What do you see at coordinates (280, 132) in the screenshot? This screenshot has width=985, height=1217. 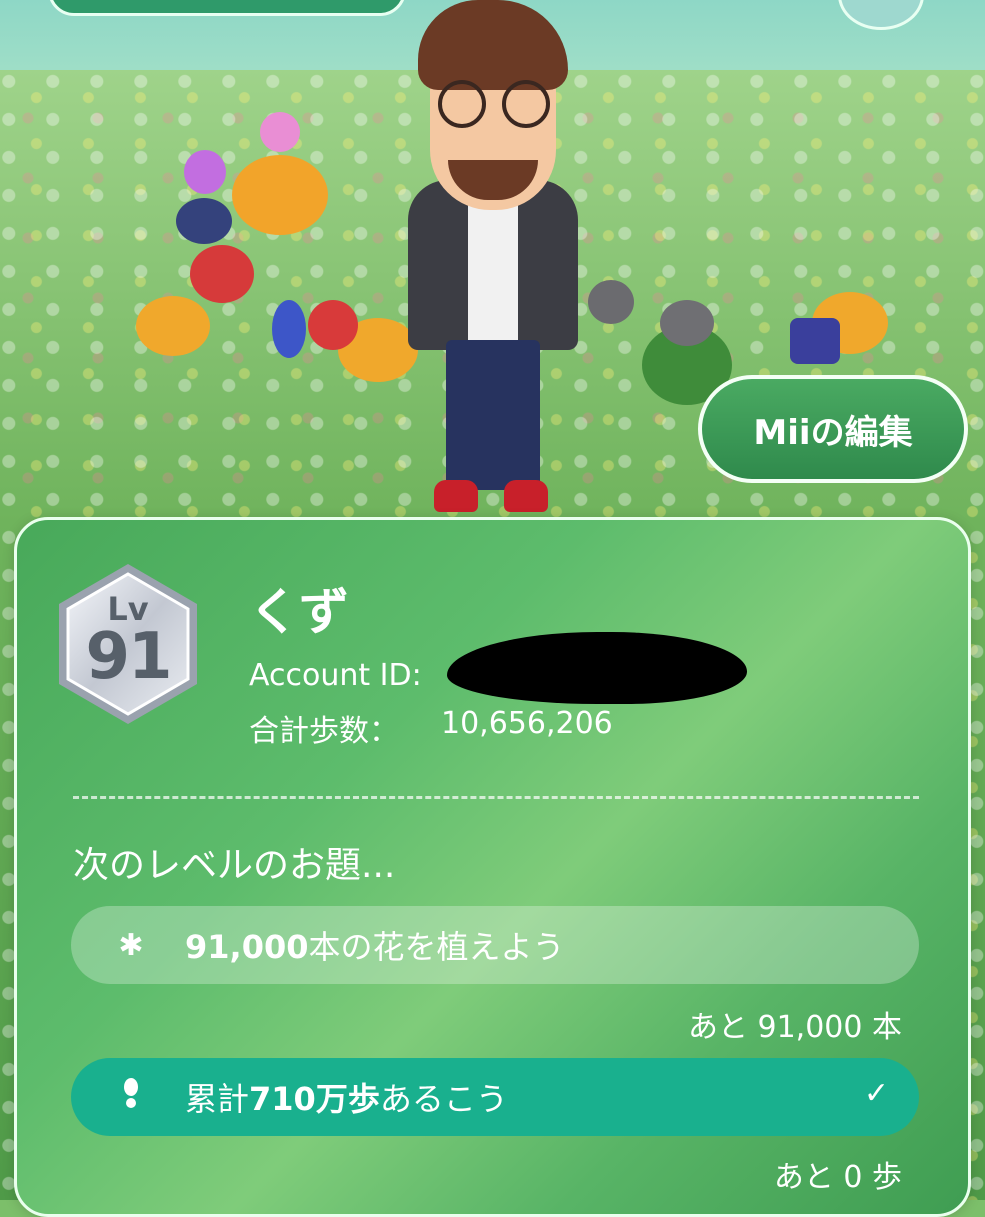 I see `pikmin-pink` at bounding box center [280, 132].